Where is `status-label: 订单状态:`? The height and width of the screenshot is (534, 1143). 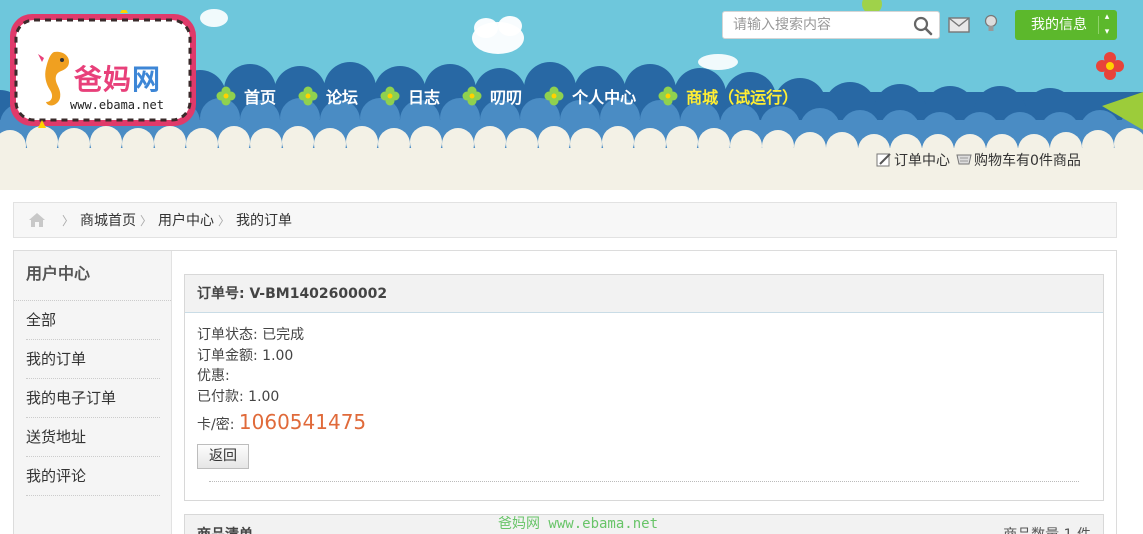 status-label: 订单状态: is located at coordinates (230, 335).